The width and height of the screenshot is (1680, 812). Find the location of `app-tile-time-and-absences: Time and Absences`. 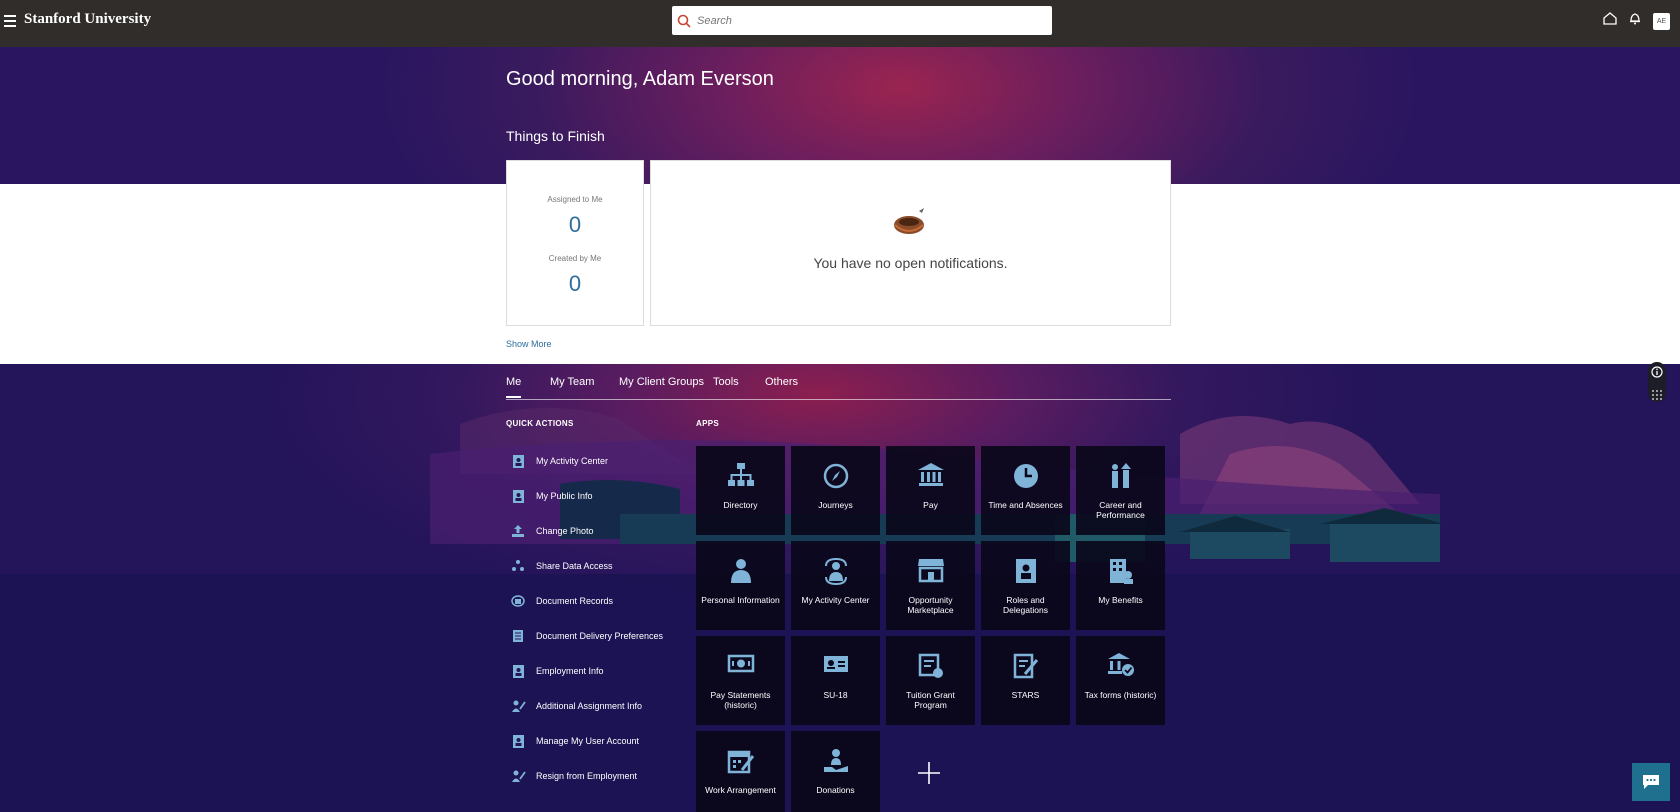

app-tile-time-and-absences: Time and Absences is located at coordinates (1025, 490).